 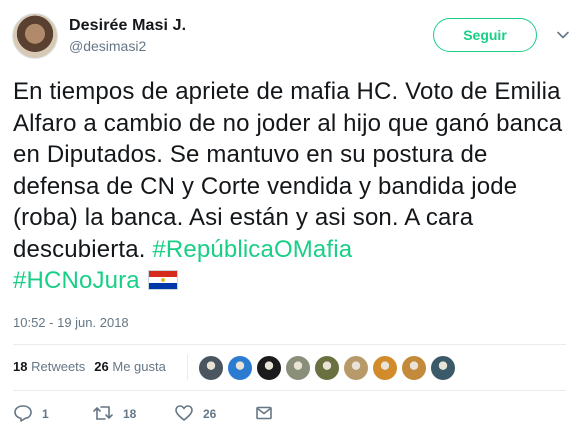 I want to click on likes-stat: 26 Me gusta, so click(x=130, y=366).